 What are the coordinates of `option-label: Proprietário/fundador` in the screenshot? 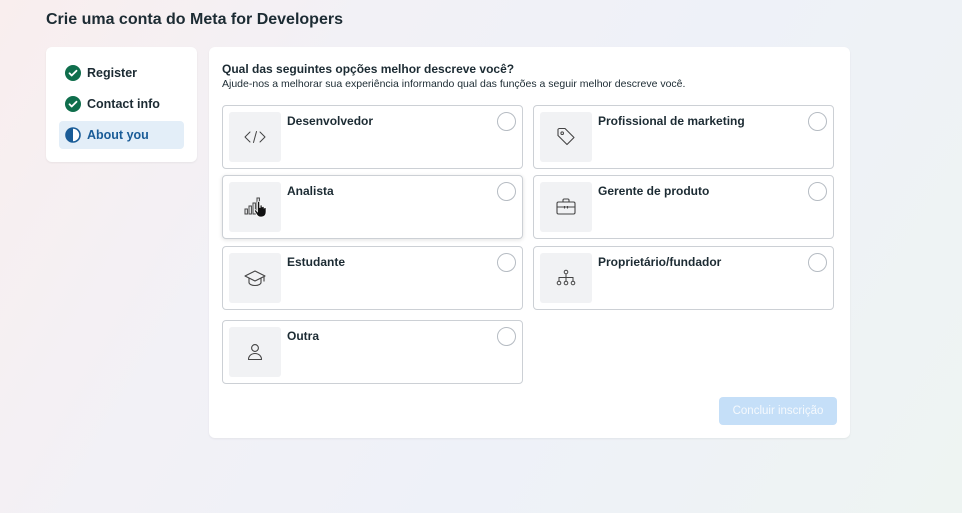 It's located at (660, 262).